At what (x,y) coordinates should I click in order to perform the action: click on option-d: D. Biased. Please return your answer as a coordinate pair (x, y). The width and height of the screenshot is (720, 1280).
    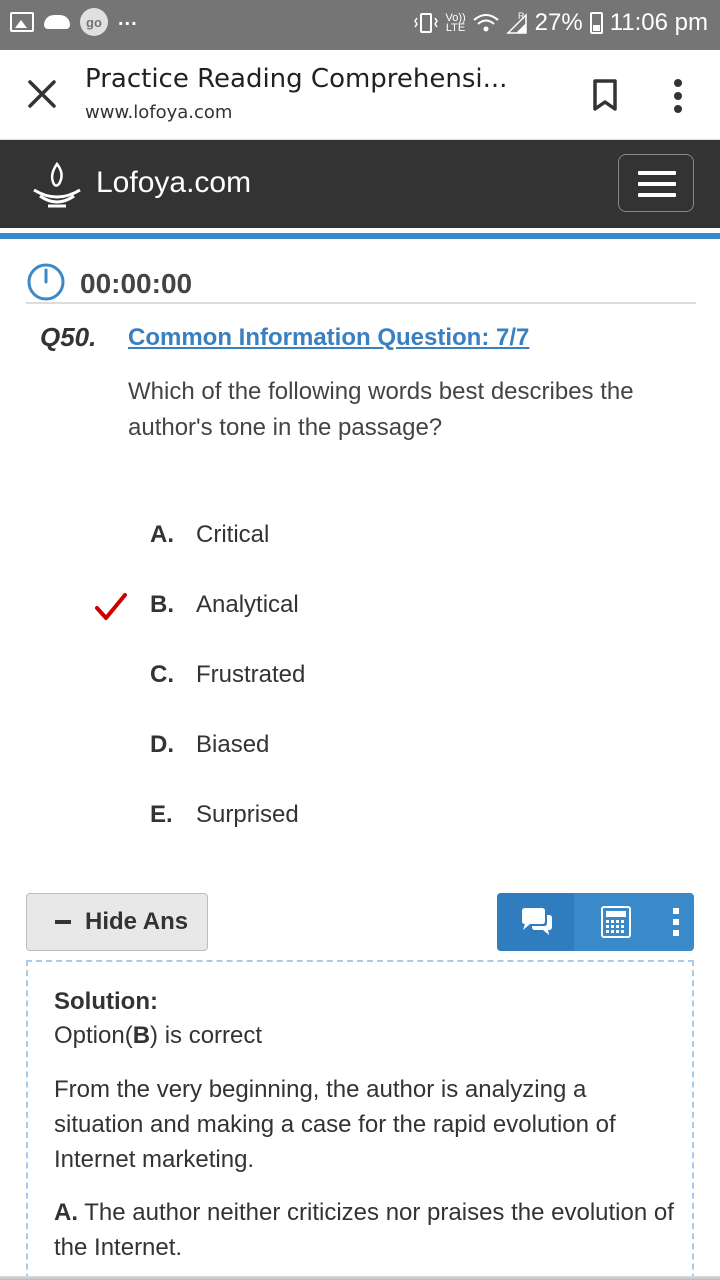
    Looking at the image, I should click on (209, 745).